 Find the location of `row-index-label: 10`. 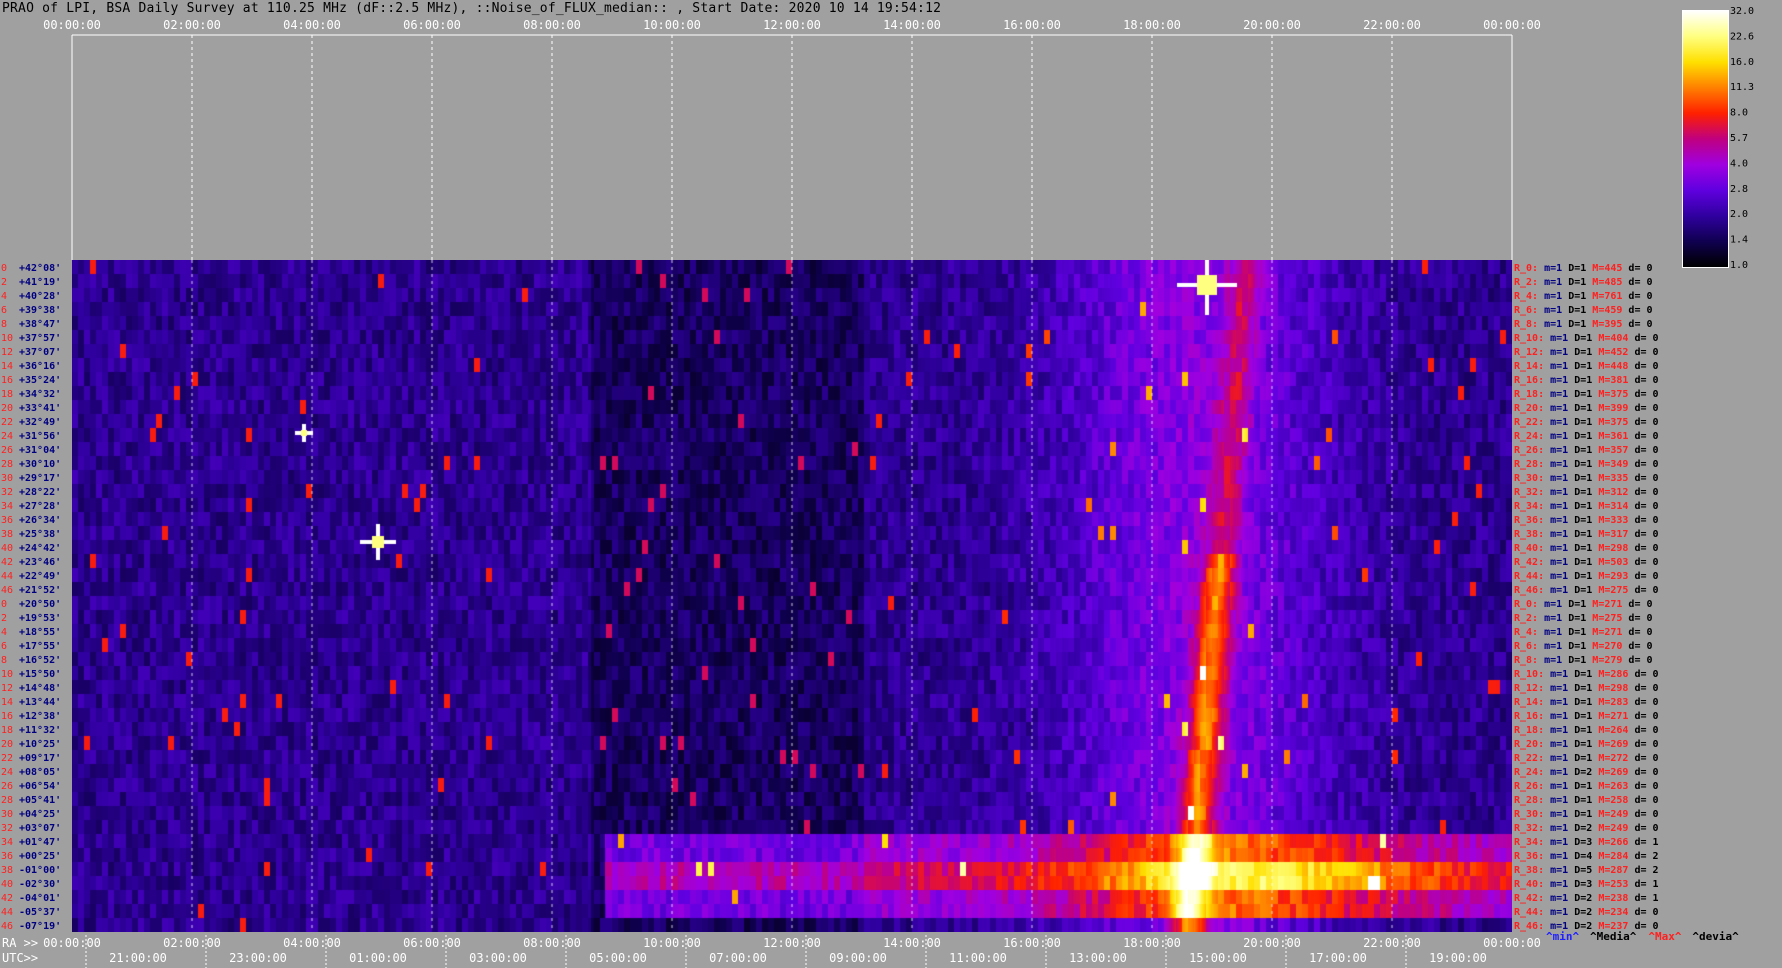

row-index-label: 10 is located at coordinates (7, 674).